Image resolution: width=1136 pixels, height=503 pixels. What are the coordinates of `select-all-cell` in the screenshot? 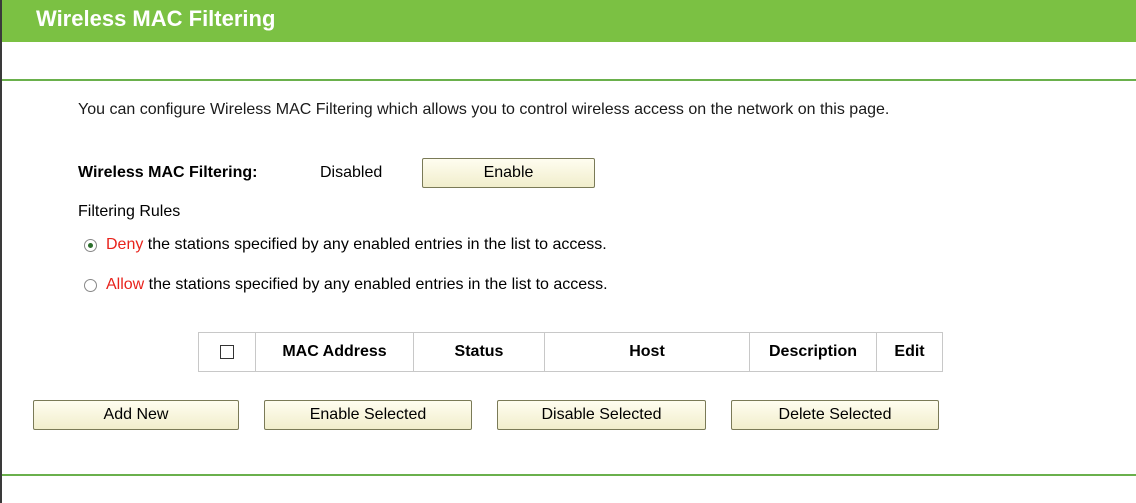 It's located at (227, 352).